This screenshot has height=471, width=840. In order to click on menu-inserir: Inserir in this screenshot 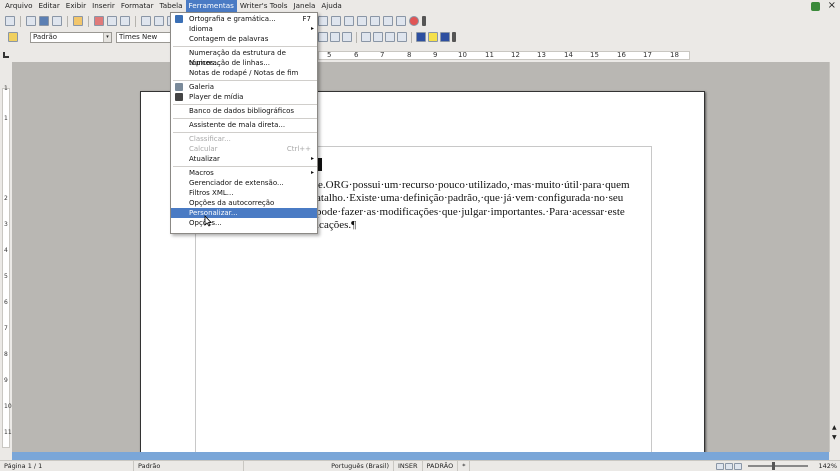, I will do `click(103, 6)`.